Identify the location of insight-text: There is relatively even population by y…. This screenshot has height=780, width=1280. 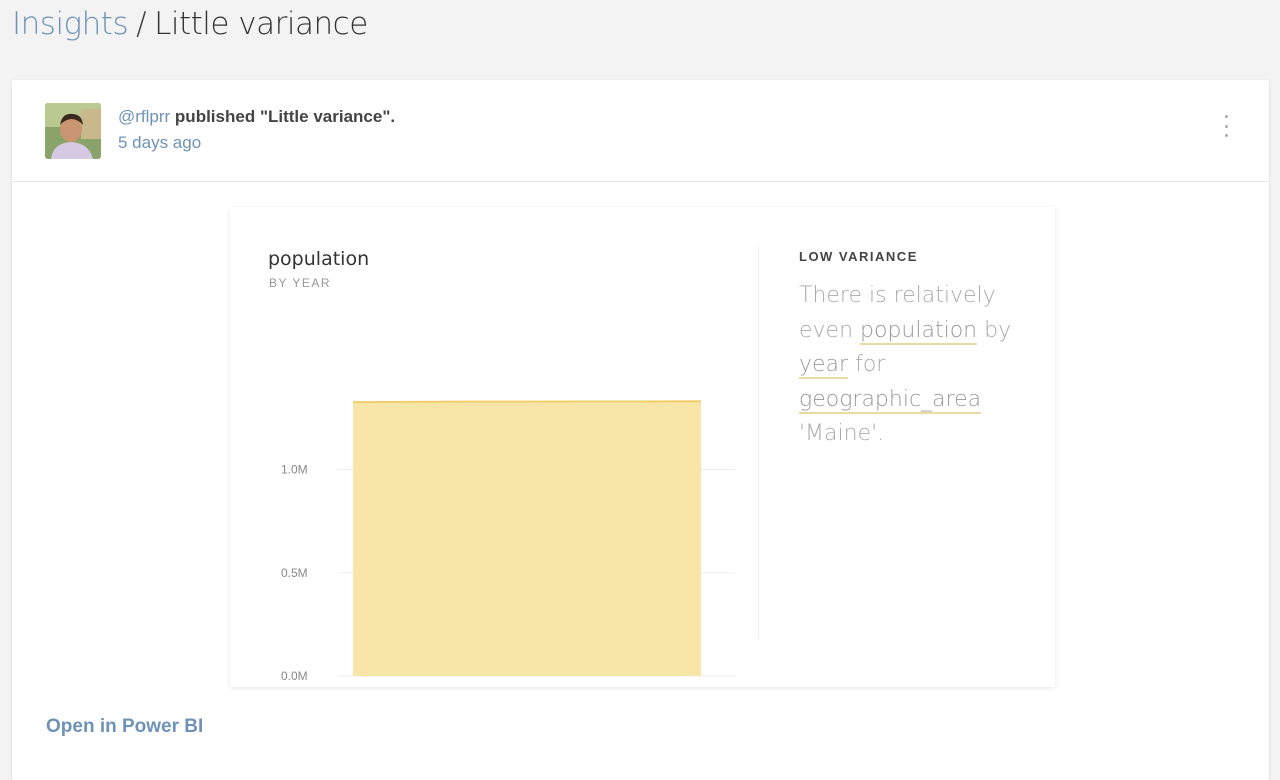
(909, 365).